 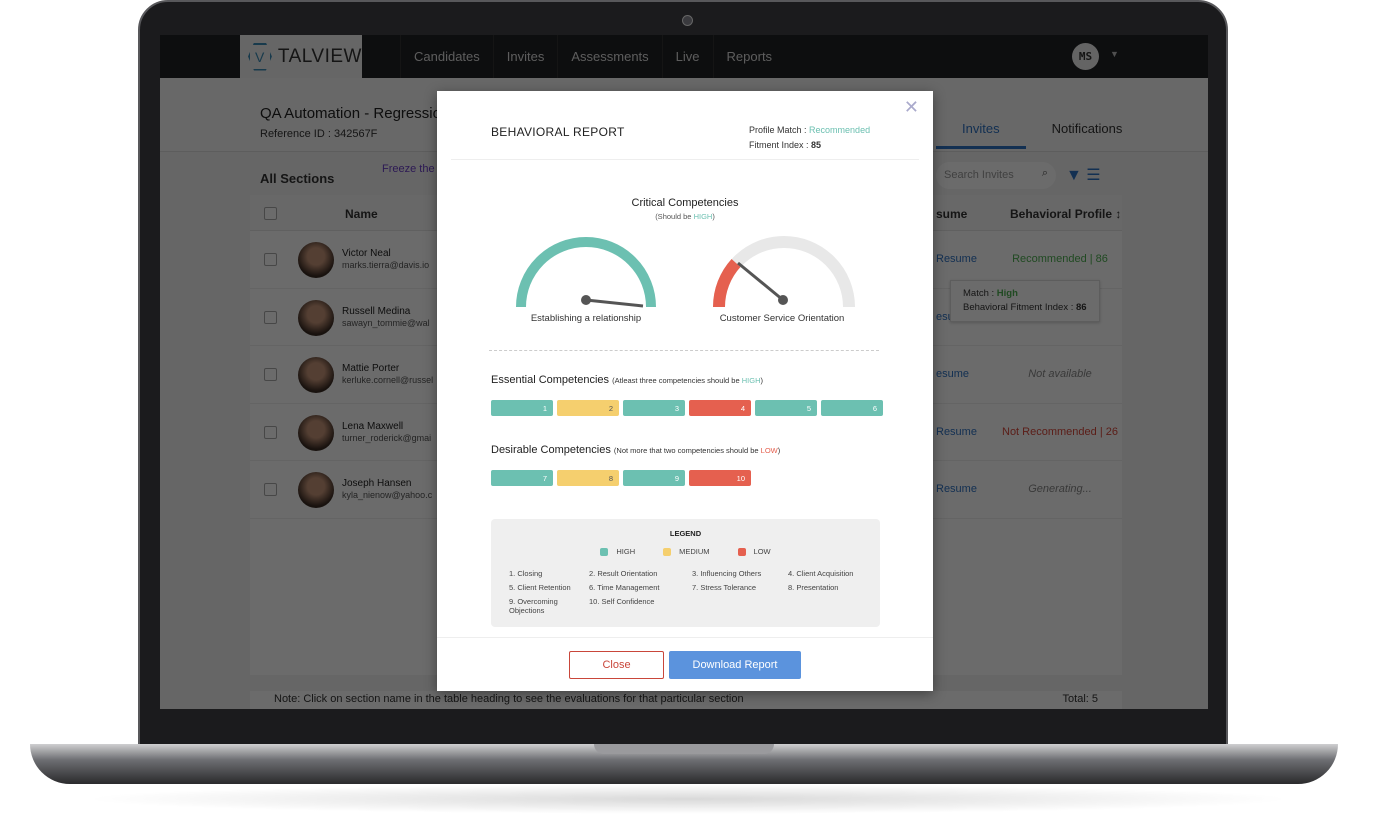 I want to click on critical-hint-value: HIGH, so click(x=703, y=216).